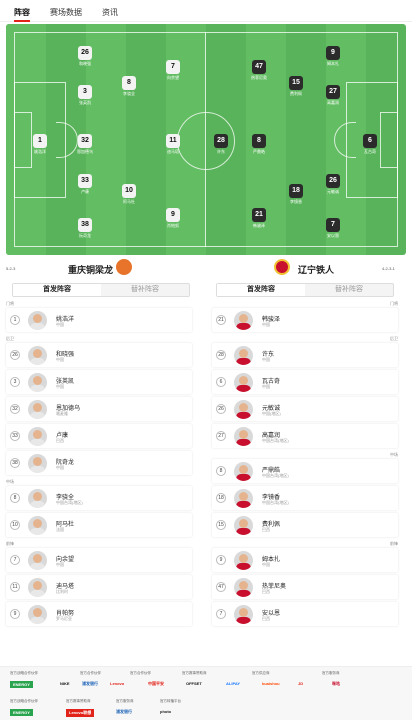 This screenshot has height=720, width=412. I want to click on player-row: 32 恩加德乌 喀麦隆, so click(99, 409).